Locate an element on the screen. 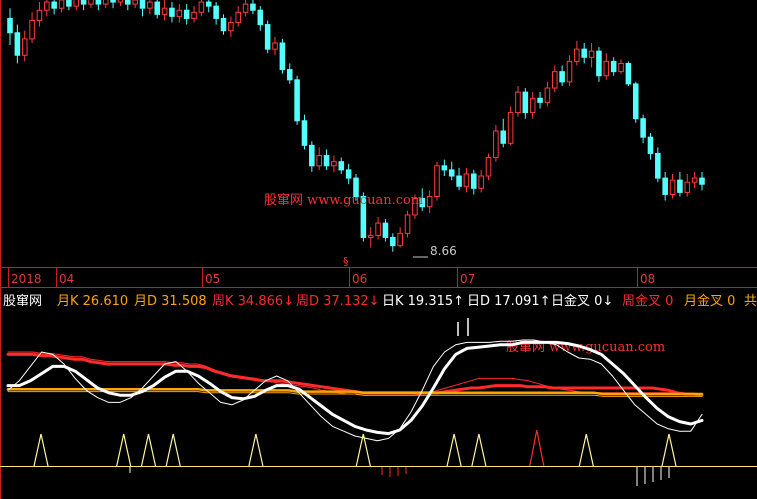 Image resolution: width=757 pixels, height=499 pixels. low-price-label: 8.66 is located at coordinates (443, 251).